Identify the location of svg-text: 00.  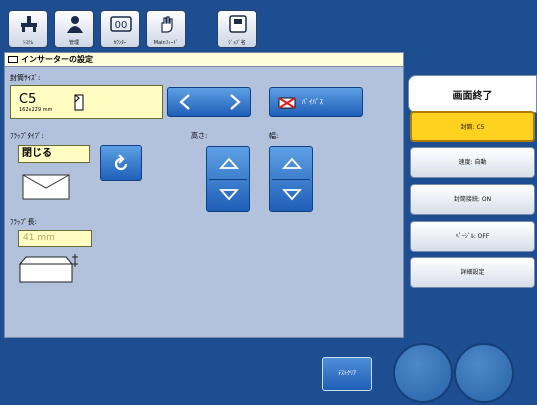
(121, 25).